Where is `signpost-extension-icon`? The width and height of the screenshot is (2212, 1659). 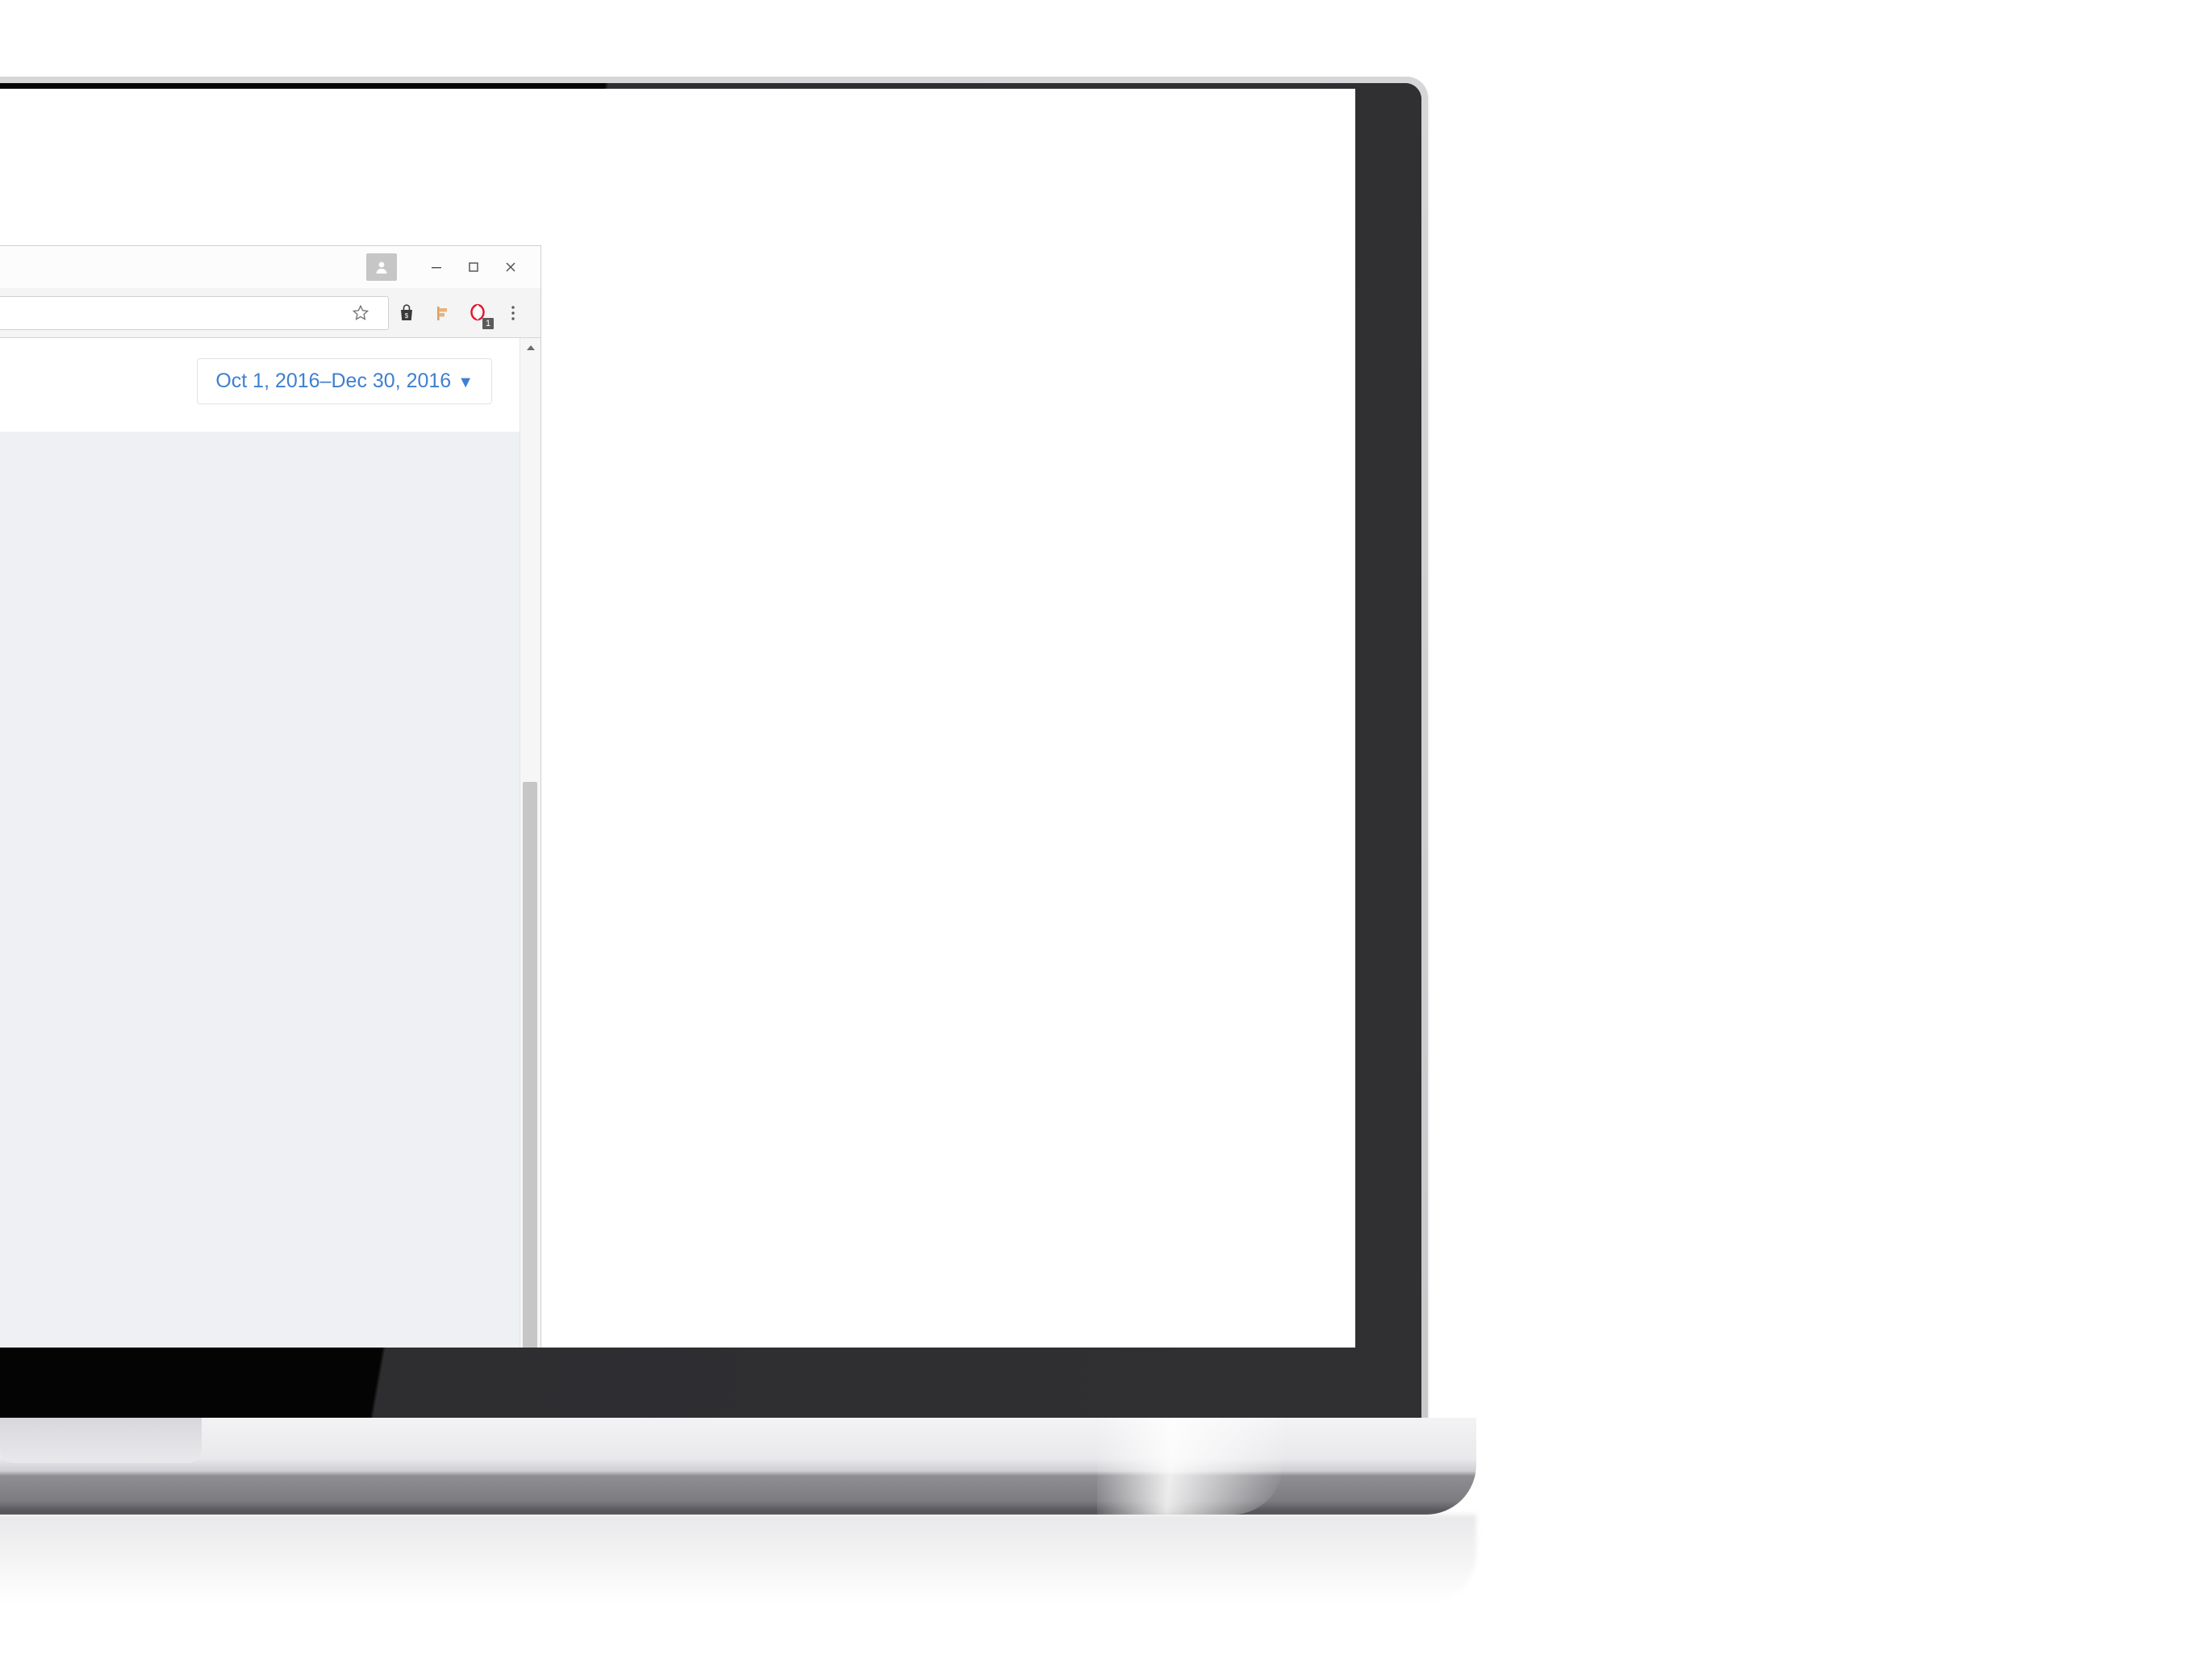
signpost-extension-icon is located at coordinates (442, 313).